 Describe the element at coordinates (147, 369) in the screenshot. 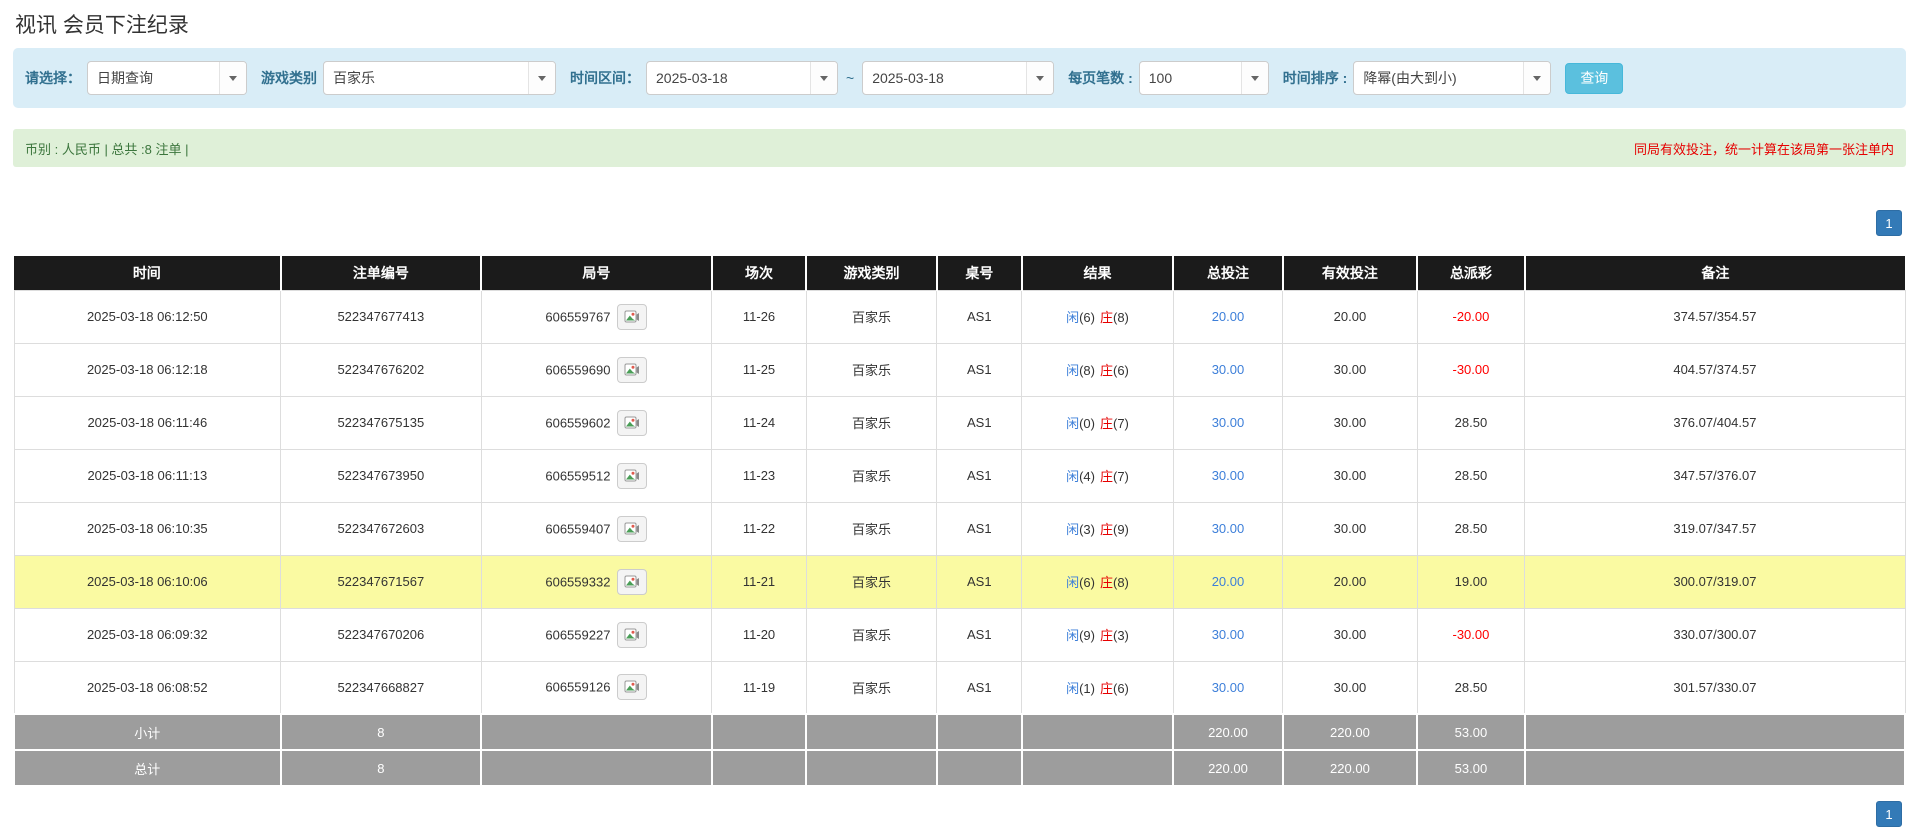

I see `cell-time: 2025-03-18 06:12:18` at that location.